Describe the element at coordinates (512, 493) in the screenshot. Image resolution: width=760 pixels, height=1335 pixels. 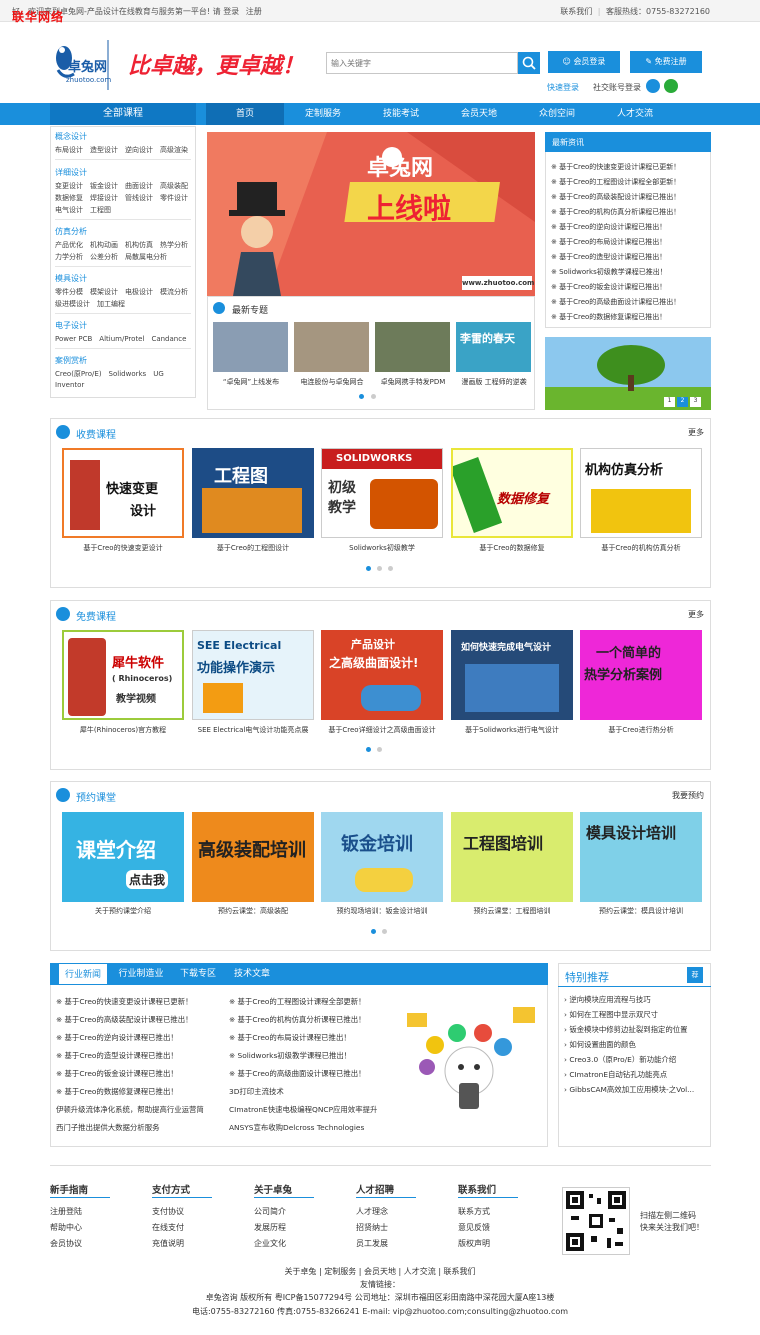
I see `course-card: 数据修复` at that location.